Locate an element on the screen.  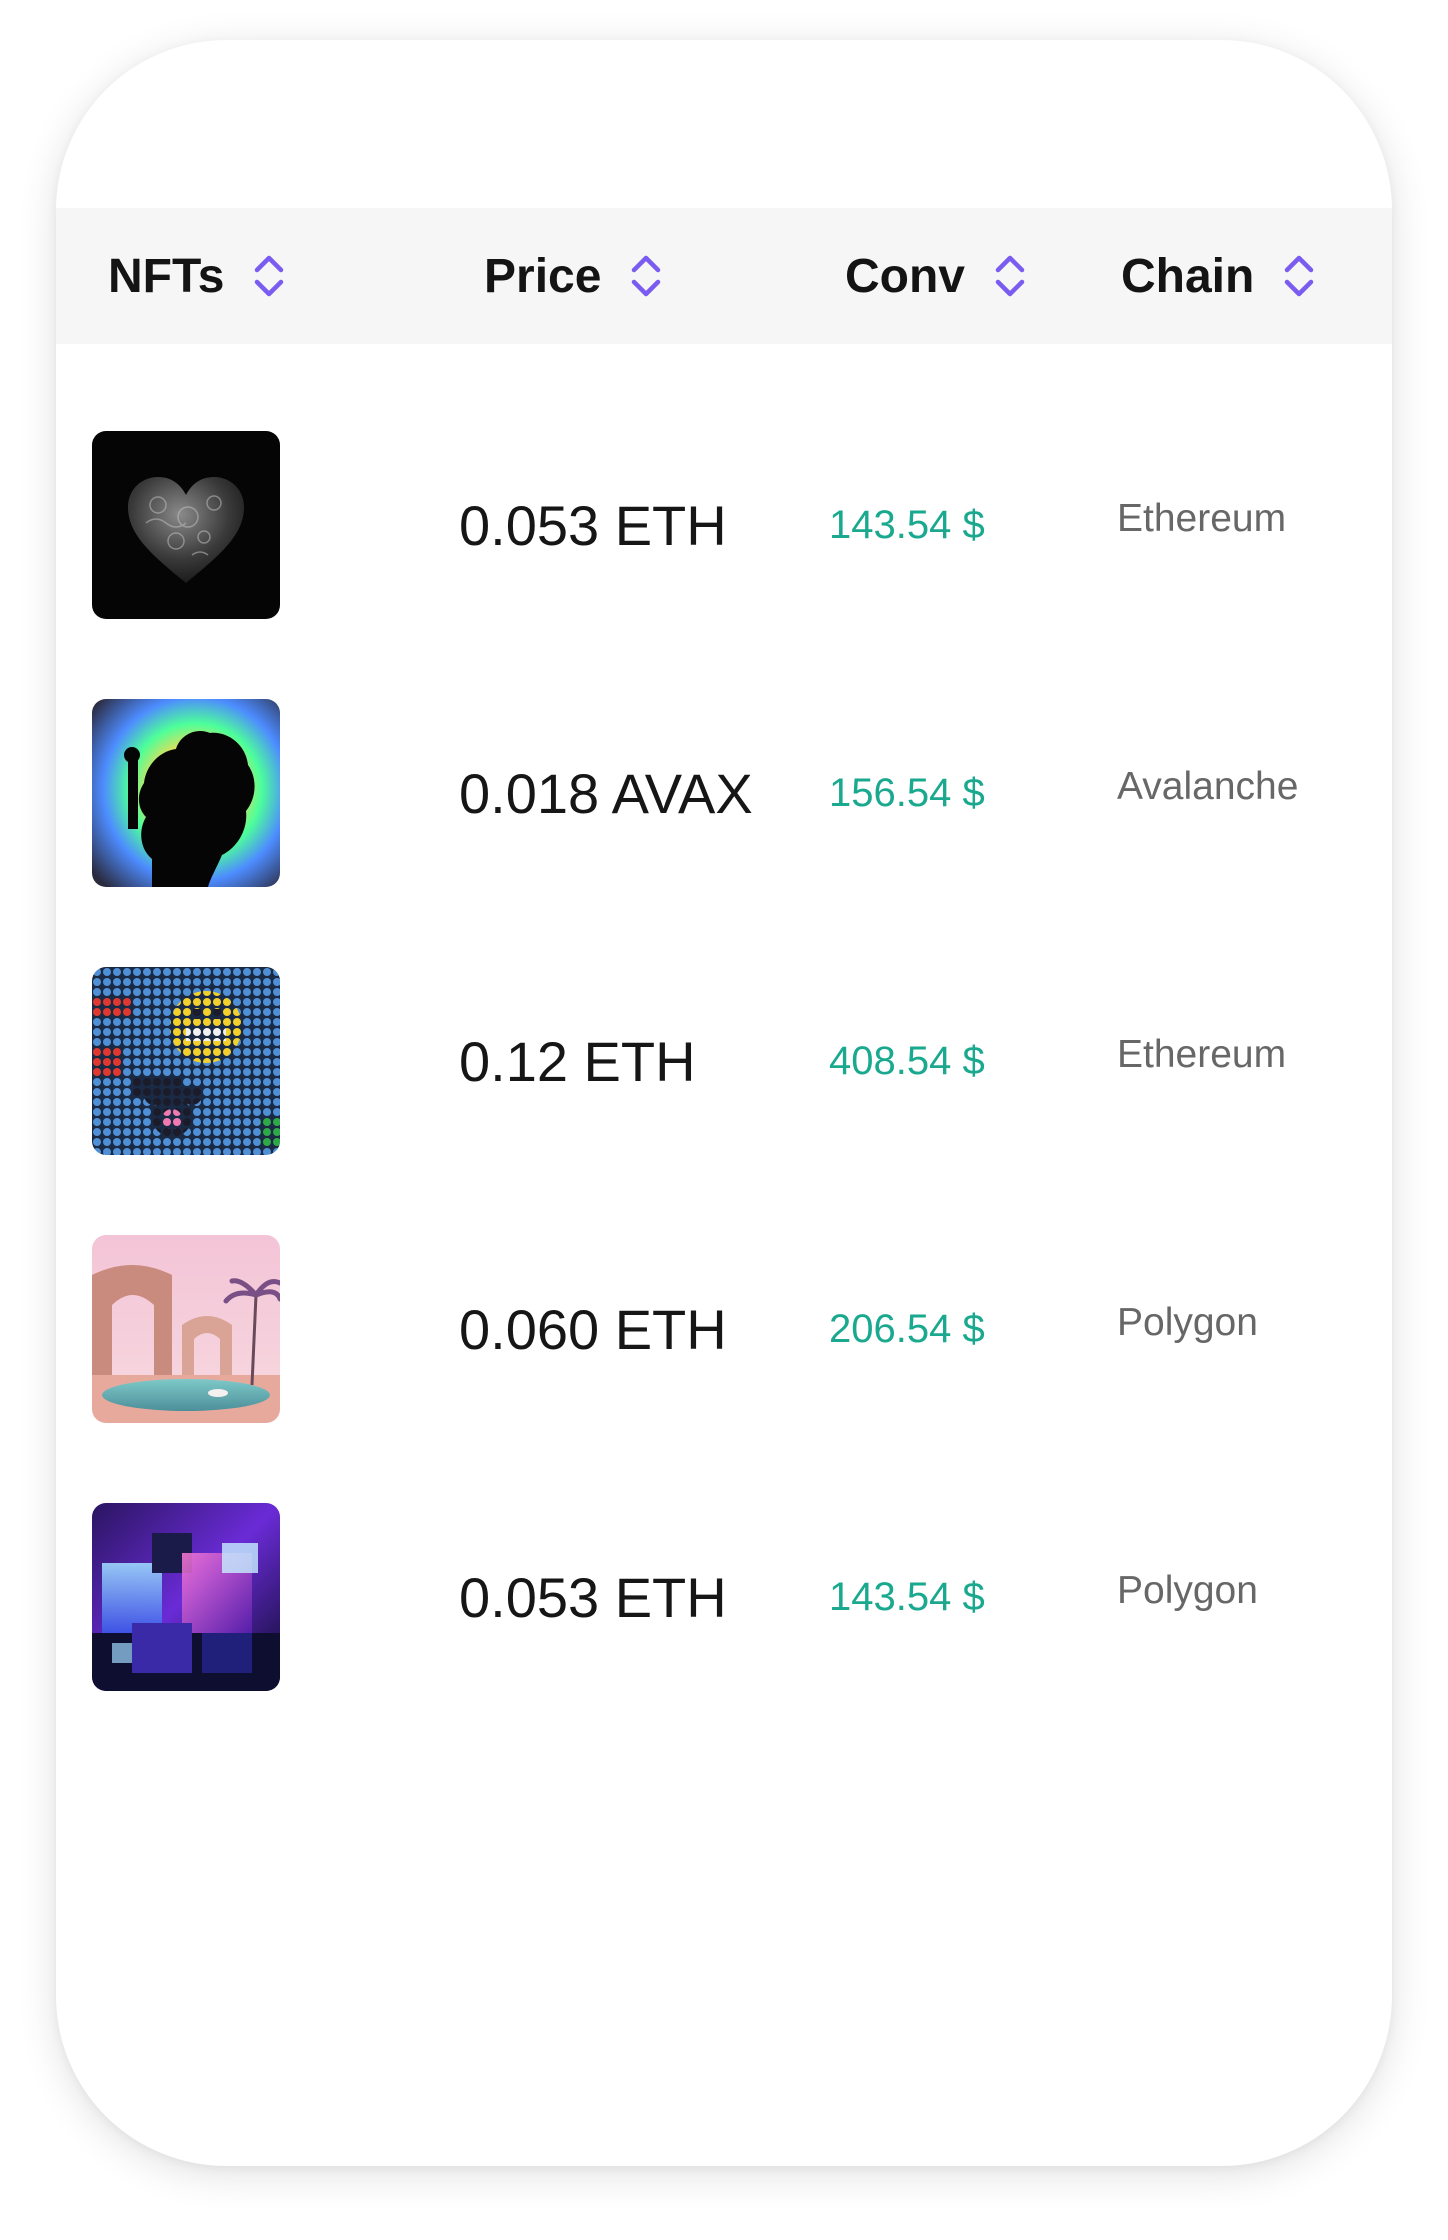
table-row: 0.053 ETH 143.54 $ Ethereum is located at coordinates (724, 525).